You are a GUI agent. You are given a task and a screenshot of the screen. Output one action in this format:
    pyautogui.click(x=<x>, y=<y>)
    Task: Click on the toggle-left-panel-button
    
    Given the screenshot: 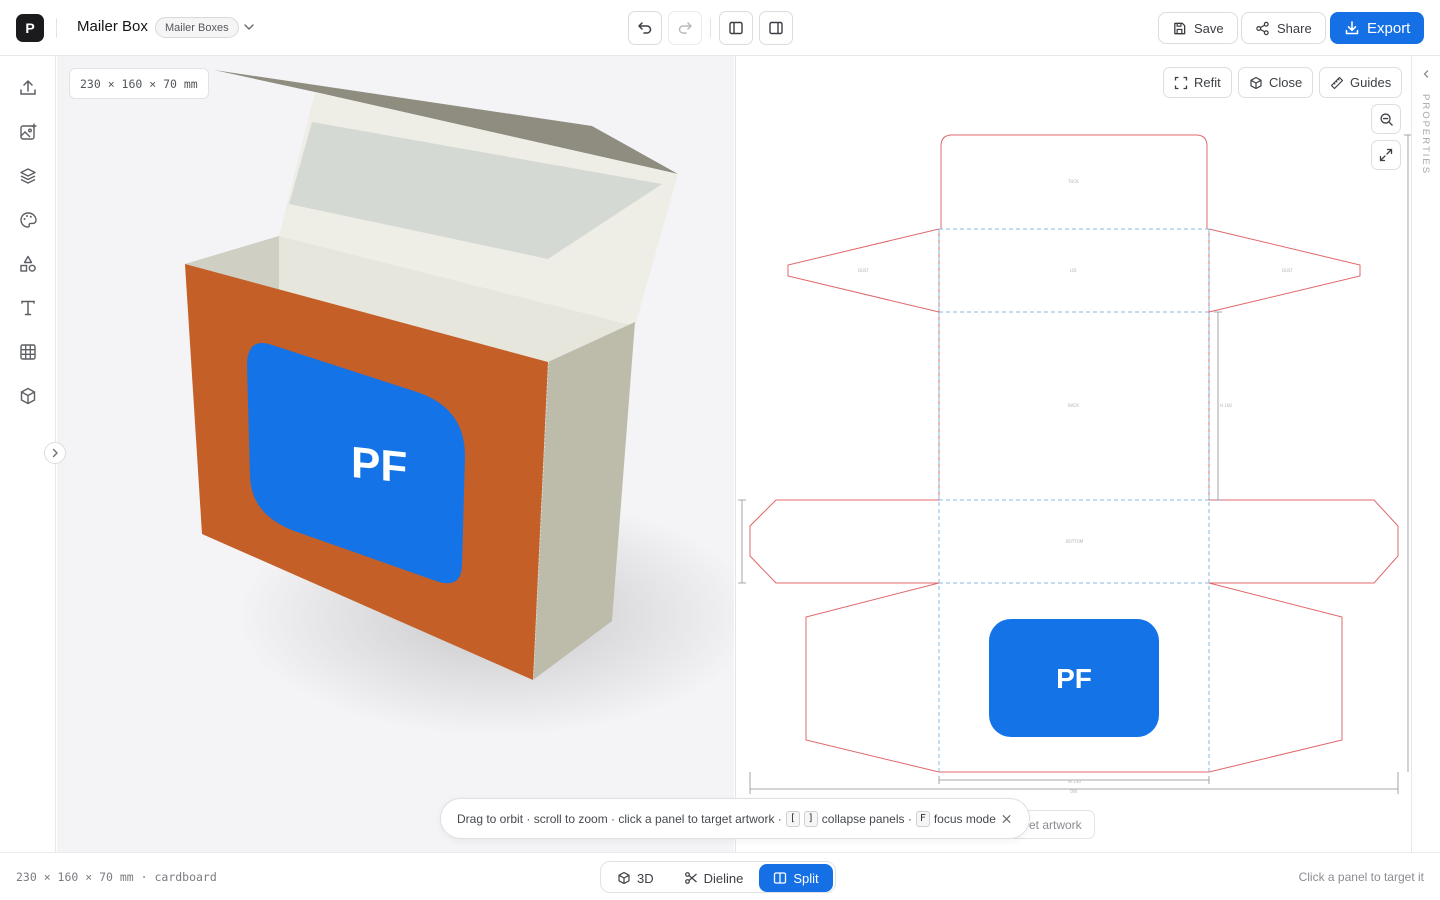 What is the action you would take?
    pyautogui.click(x=736, y=28)
    